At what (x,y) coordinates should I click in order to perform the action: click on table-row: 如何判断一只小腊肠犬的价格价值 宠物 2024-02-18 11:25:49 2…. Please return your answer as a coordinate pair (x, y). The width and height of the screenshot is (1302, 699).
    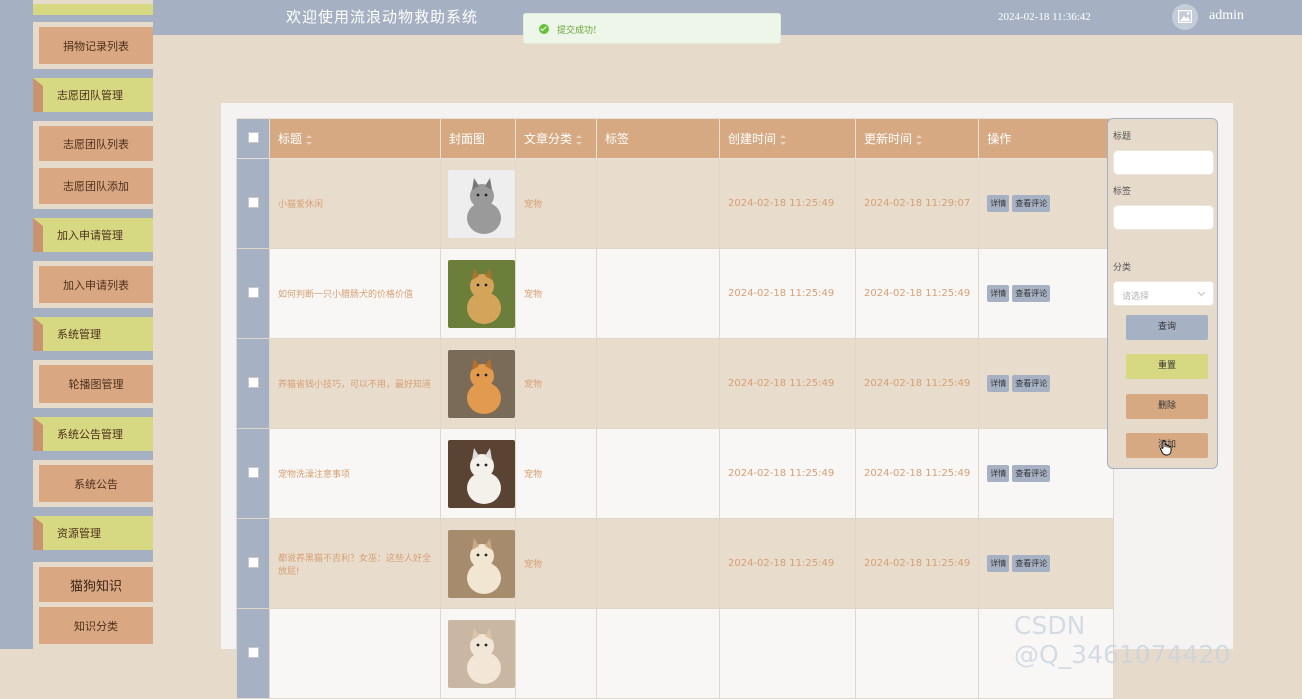
    Looking at the image, I should click on (675, 293).